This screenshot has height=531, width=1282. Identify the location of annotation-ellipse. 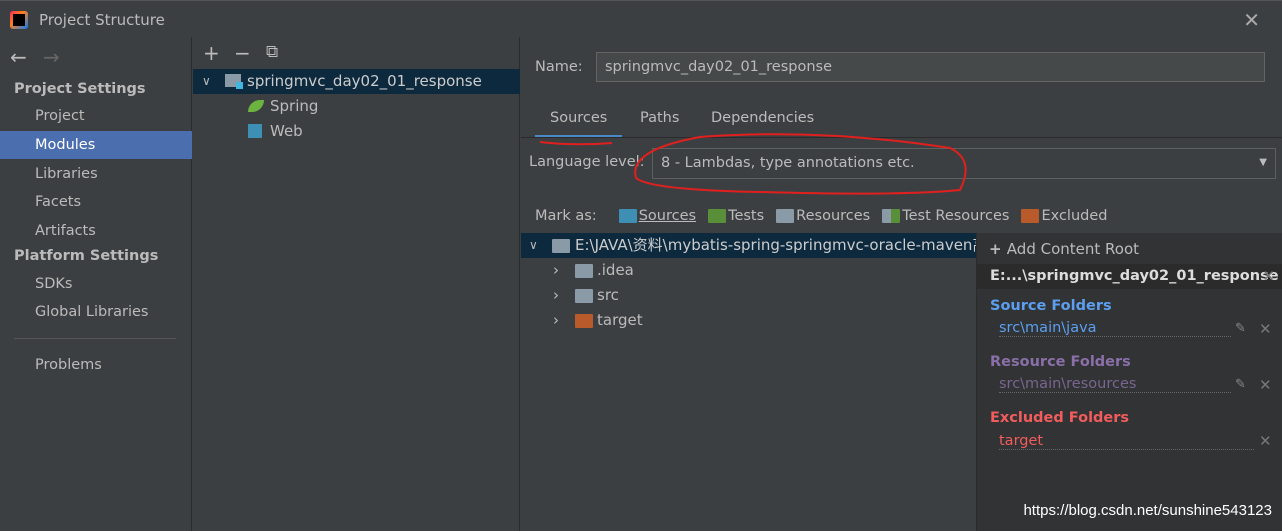
(800, 164).